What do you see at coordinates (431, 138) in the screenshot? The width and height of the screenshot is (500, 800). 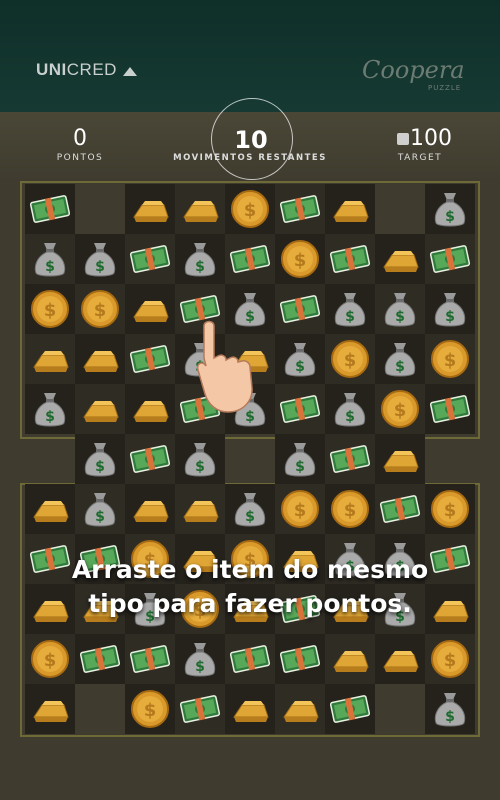 I see `target-value: 100` at bounding box center [431, 138].